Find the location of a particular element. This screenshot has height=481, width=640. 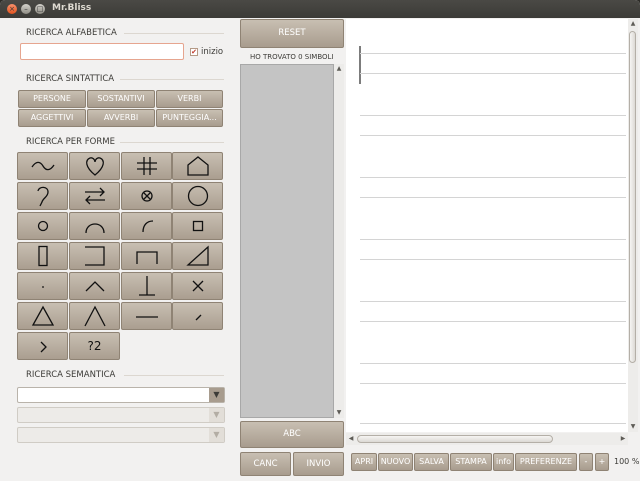

shape-button-arch is located at coordinates (94, 226).